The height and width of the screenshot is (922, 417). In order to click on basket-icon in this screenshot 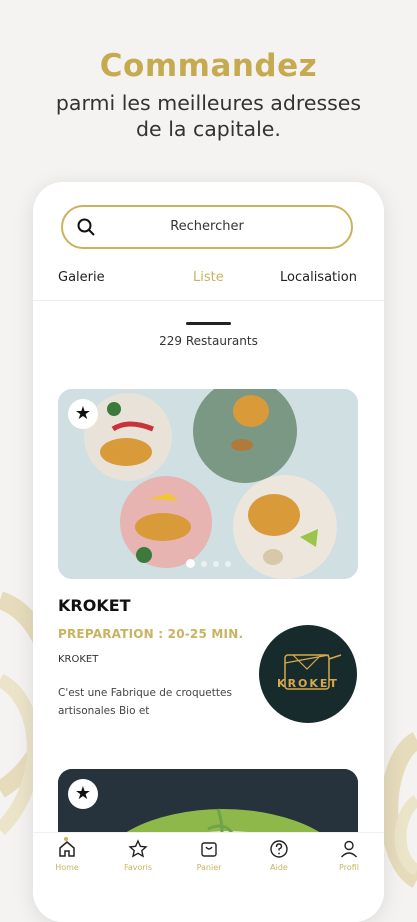, I will do `click(209, 851)`.